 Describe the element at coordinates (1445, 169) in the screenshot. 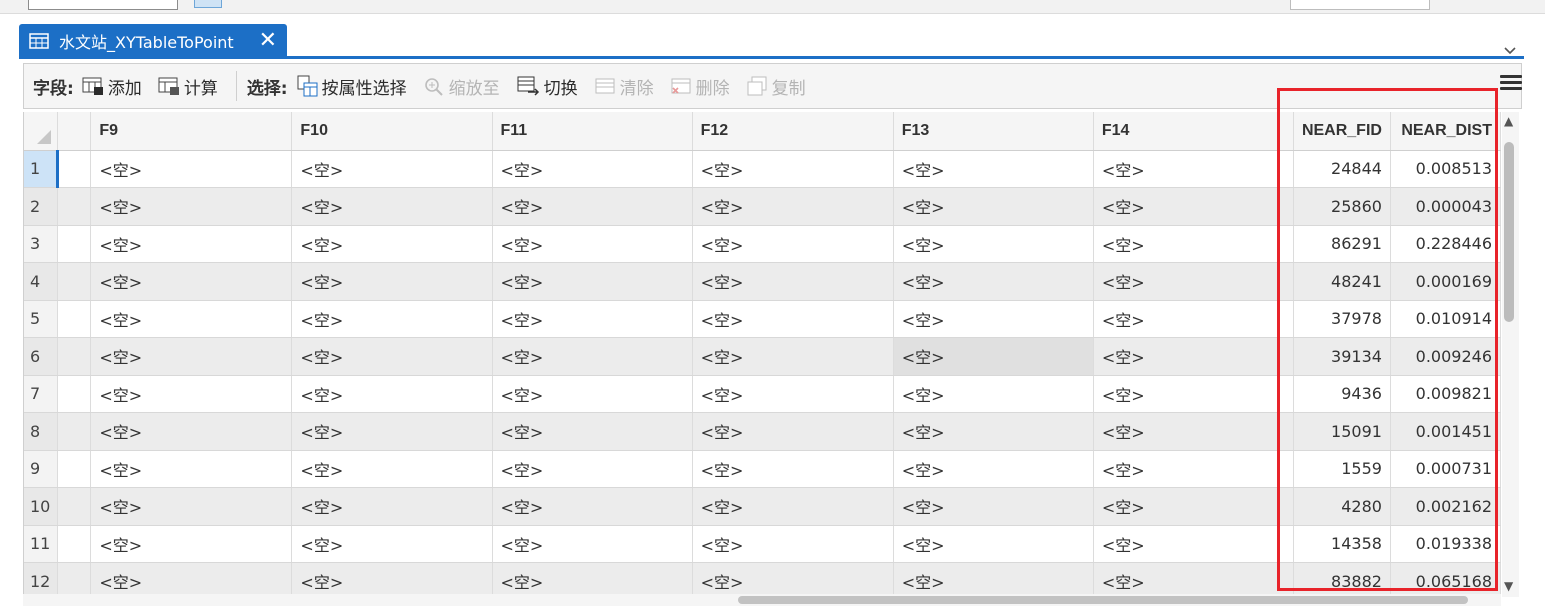

I see `near-dist-cell: 0.008513` at that location.